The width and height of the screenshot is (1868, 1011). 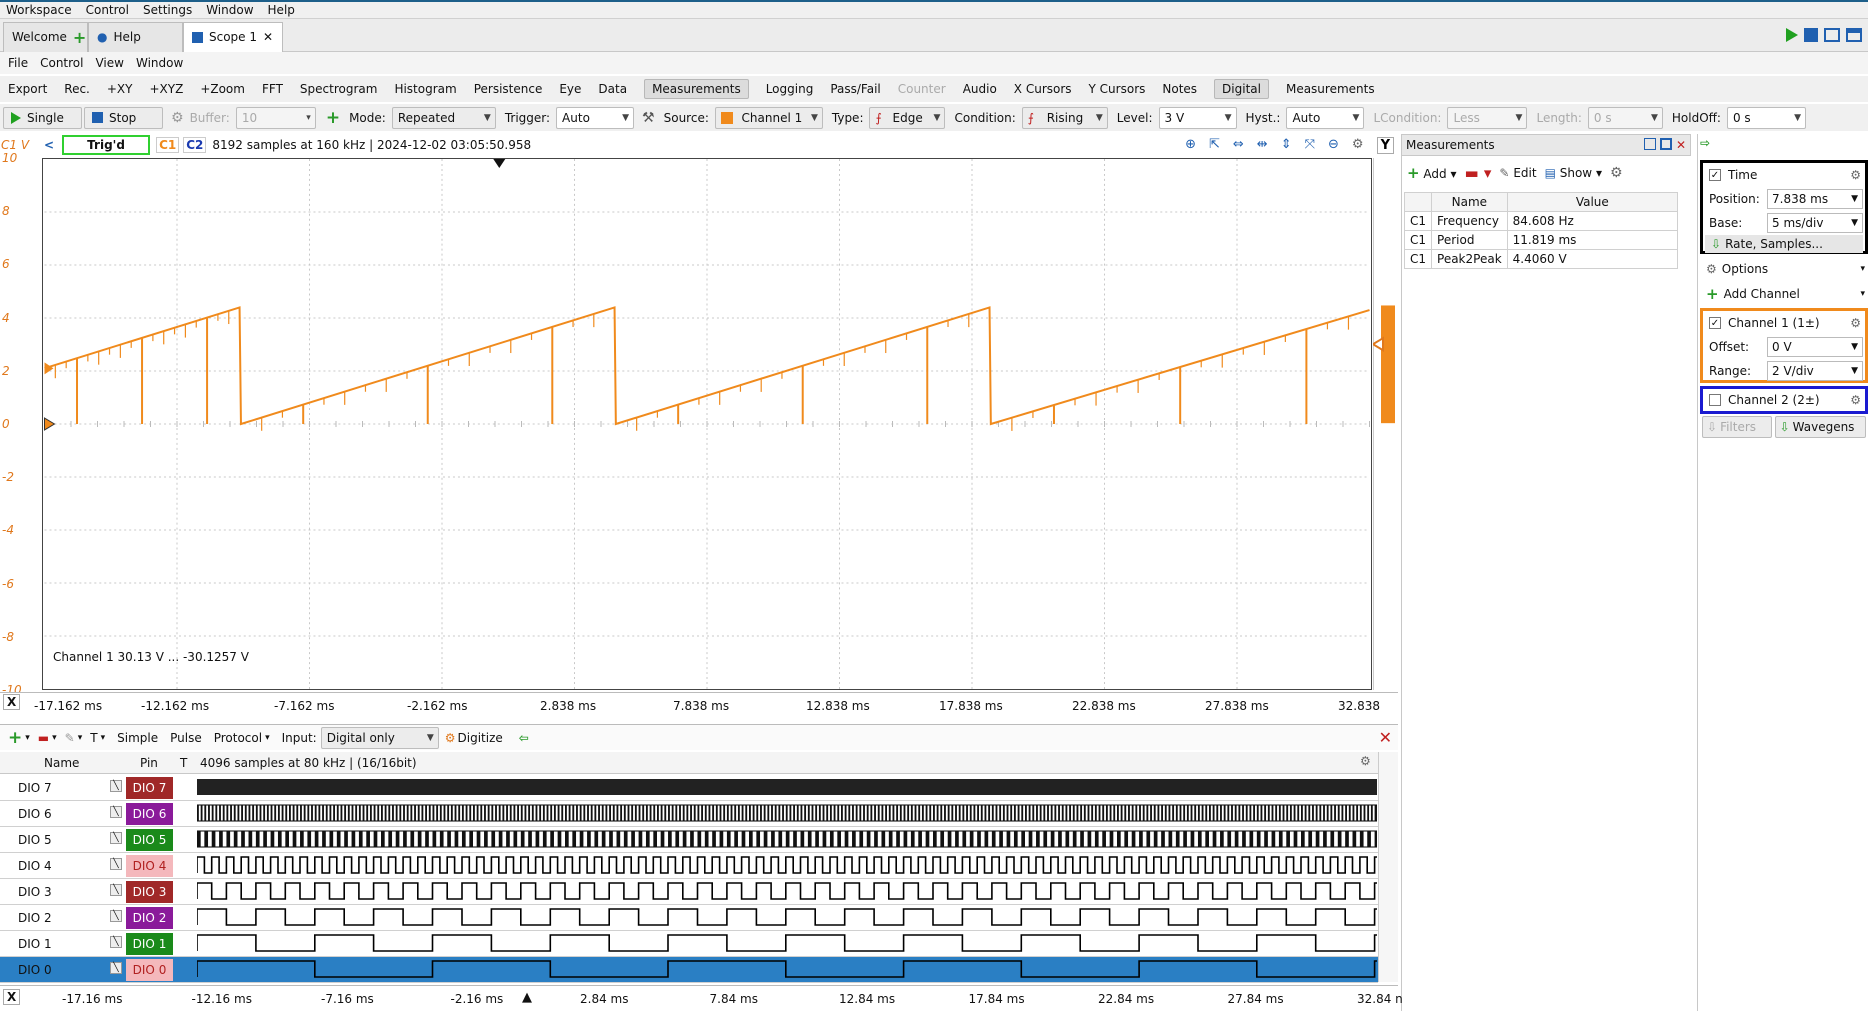 What do you see at coordinates (1766, 117) in the screenshot?
I see `holdoff-input: 0 s ▼` at bounding box center [1766, 117].